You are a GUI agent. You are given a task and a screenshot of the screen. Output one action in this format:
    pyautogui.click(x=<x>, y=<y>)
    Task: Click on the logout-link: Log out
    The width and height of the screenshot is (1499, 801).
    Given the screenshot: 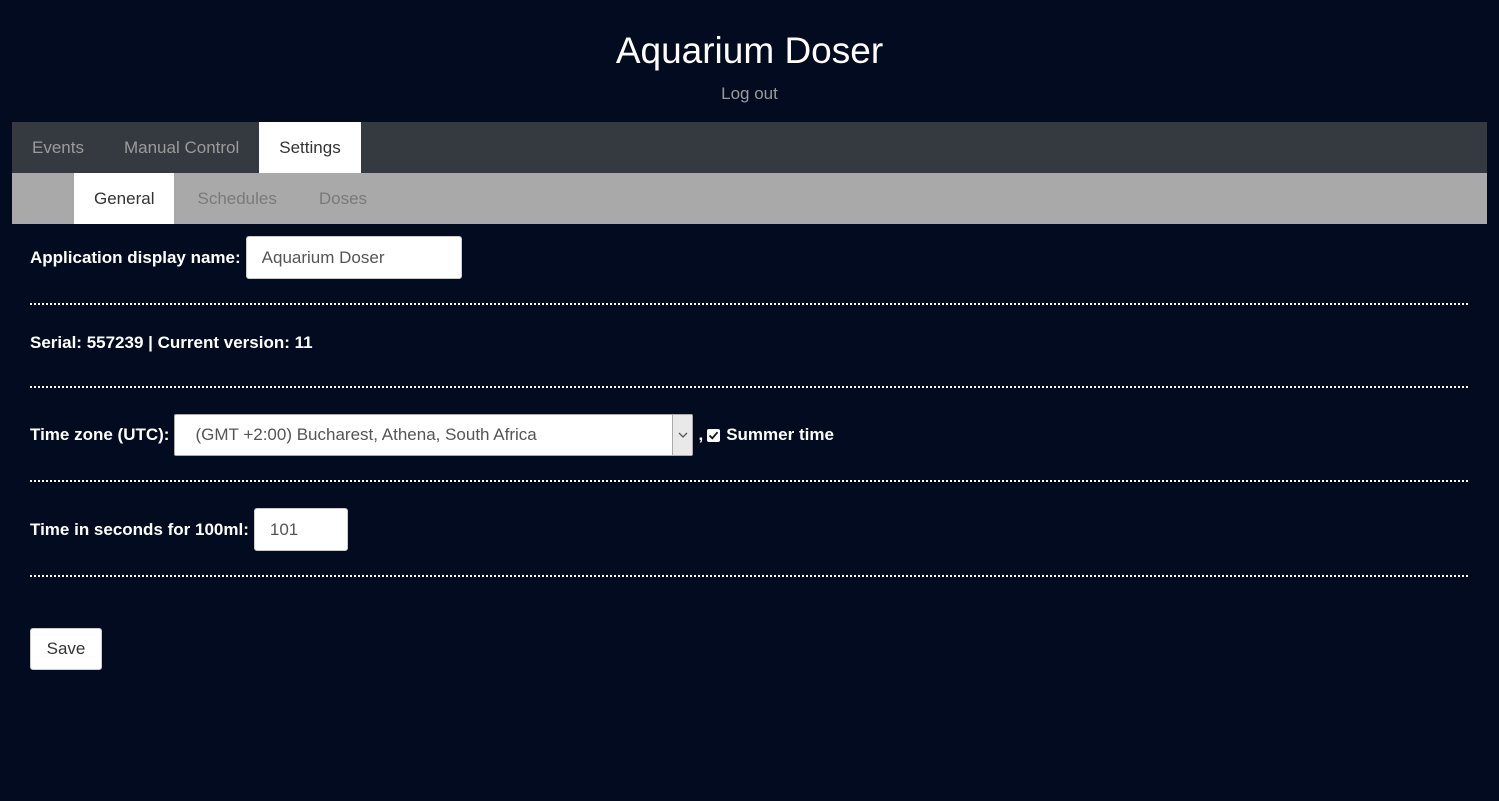 What is the action you would take?
    pyautogui.click(x=749, y=94)
    